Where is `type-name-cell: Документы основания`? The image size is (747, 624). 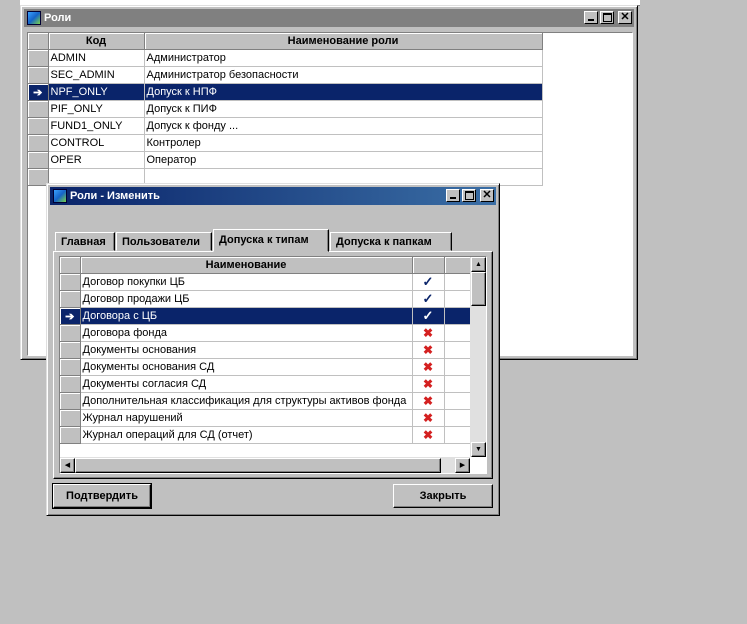 type-name-cell: Документы основания is located at coordinates (246, 350).